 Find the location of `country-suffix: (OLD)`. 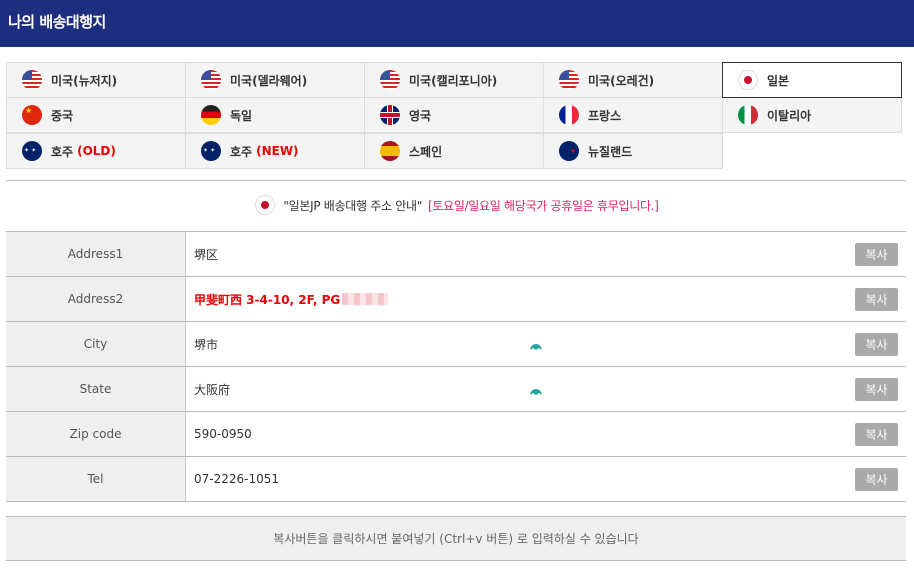

country-suffix: (OLD) is located at coordinates (96, 151).